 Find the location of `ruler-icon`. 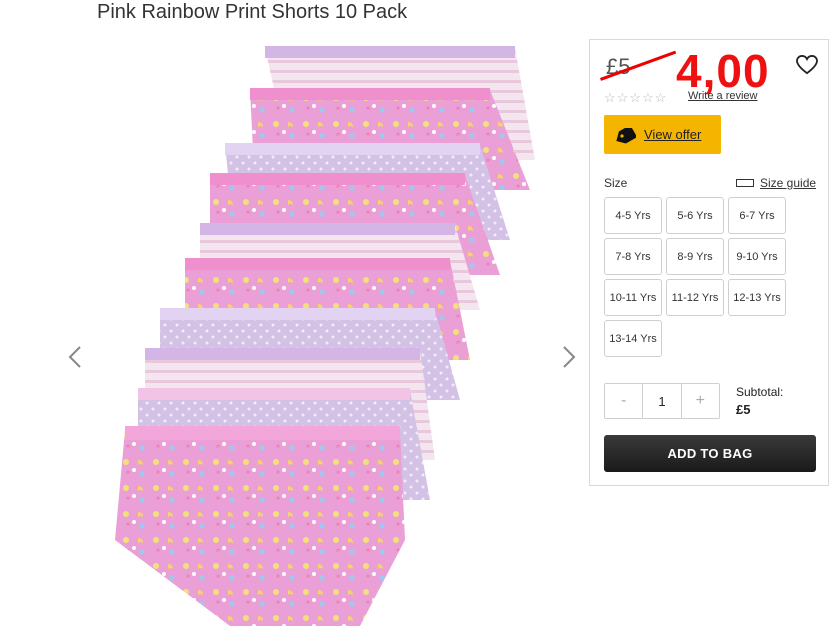

ruler-icon is located at coordinates (745, 183).